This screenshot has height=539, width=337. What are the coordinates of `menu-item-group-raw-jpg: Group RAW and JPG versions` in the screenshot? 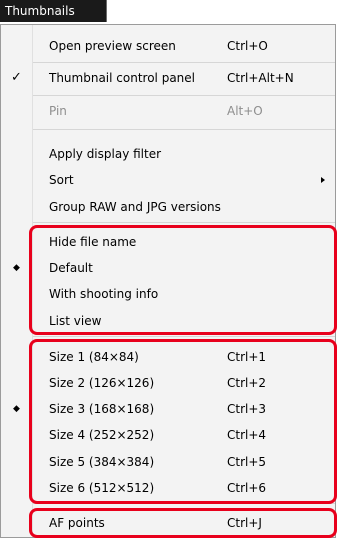 It's located at (168, 207).